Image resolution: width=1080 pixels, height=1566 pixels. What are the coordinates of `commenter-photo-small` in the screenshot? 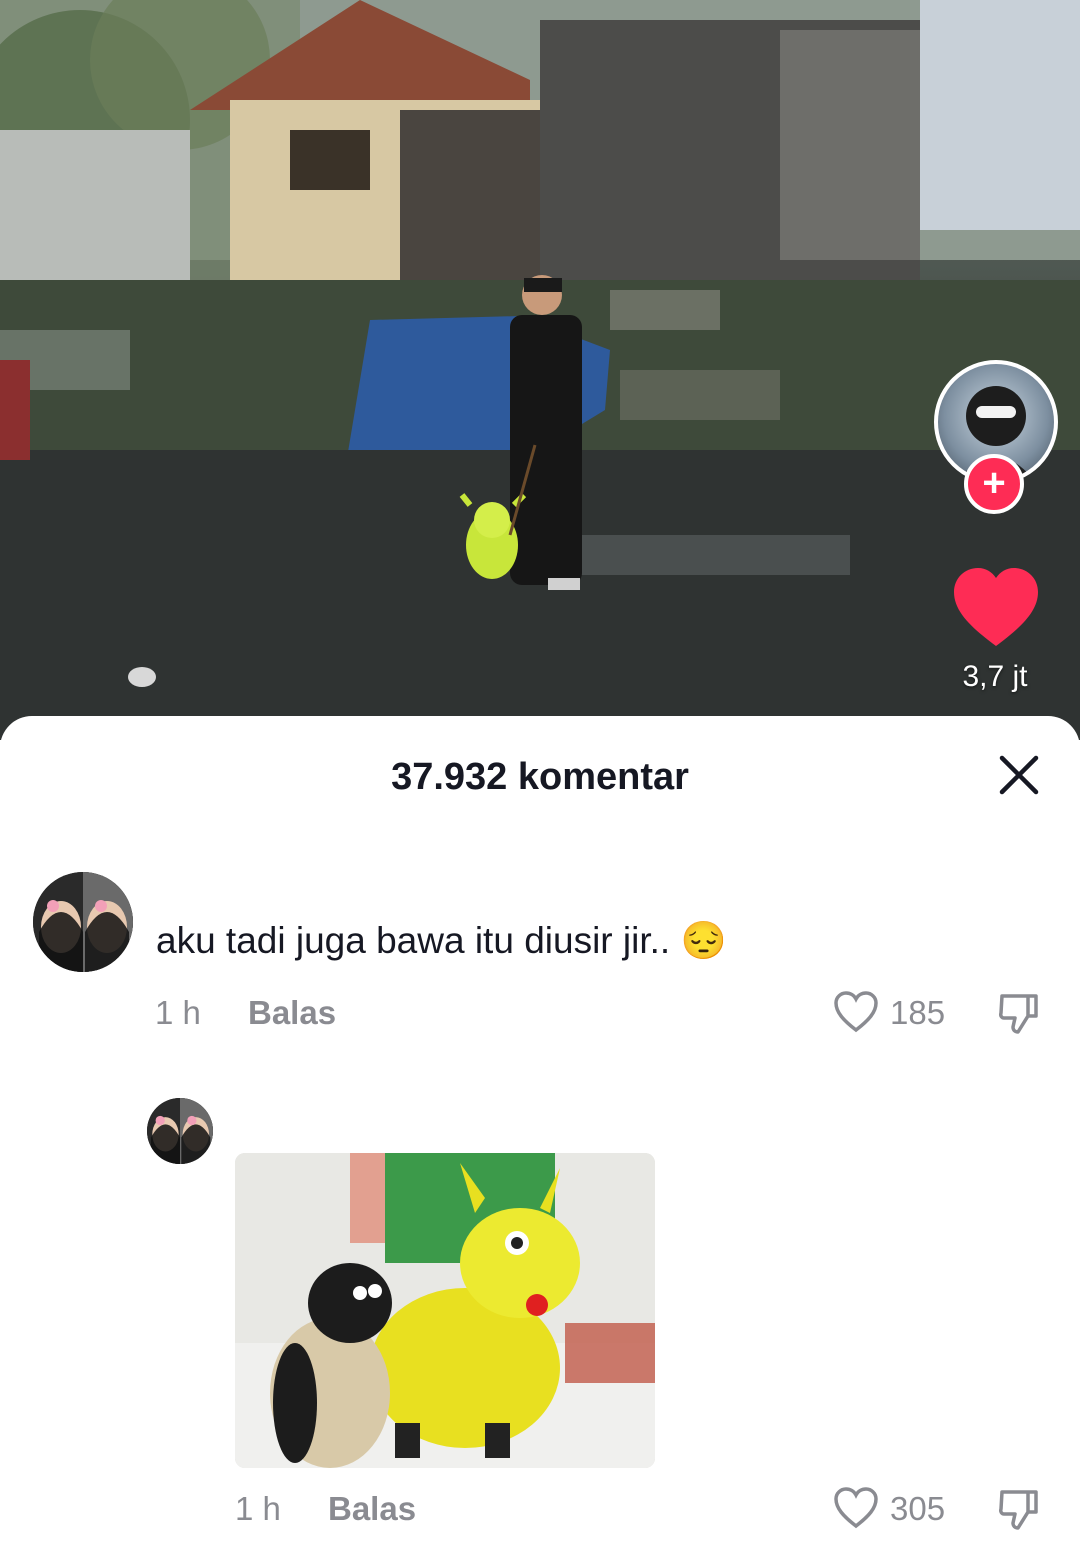 It's located at (180, 1131).